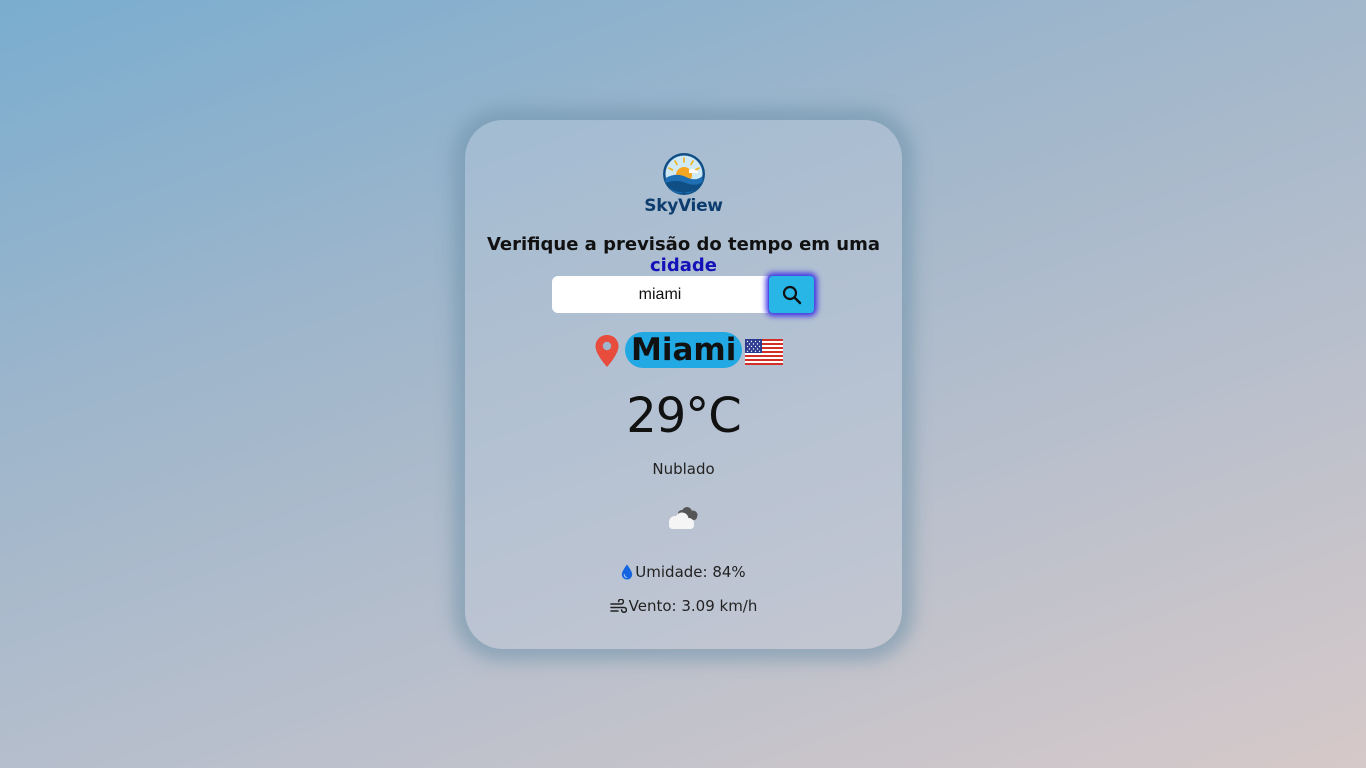  I want to click on wind-label: Vento: 3.09 km/h, so click(693, 606).